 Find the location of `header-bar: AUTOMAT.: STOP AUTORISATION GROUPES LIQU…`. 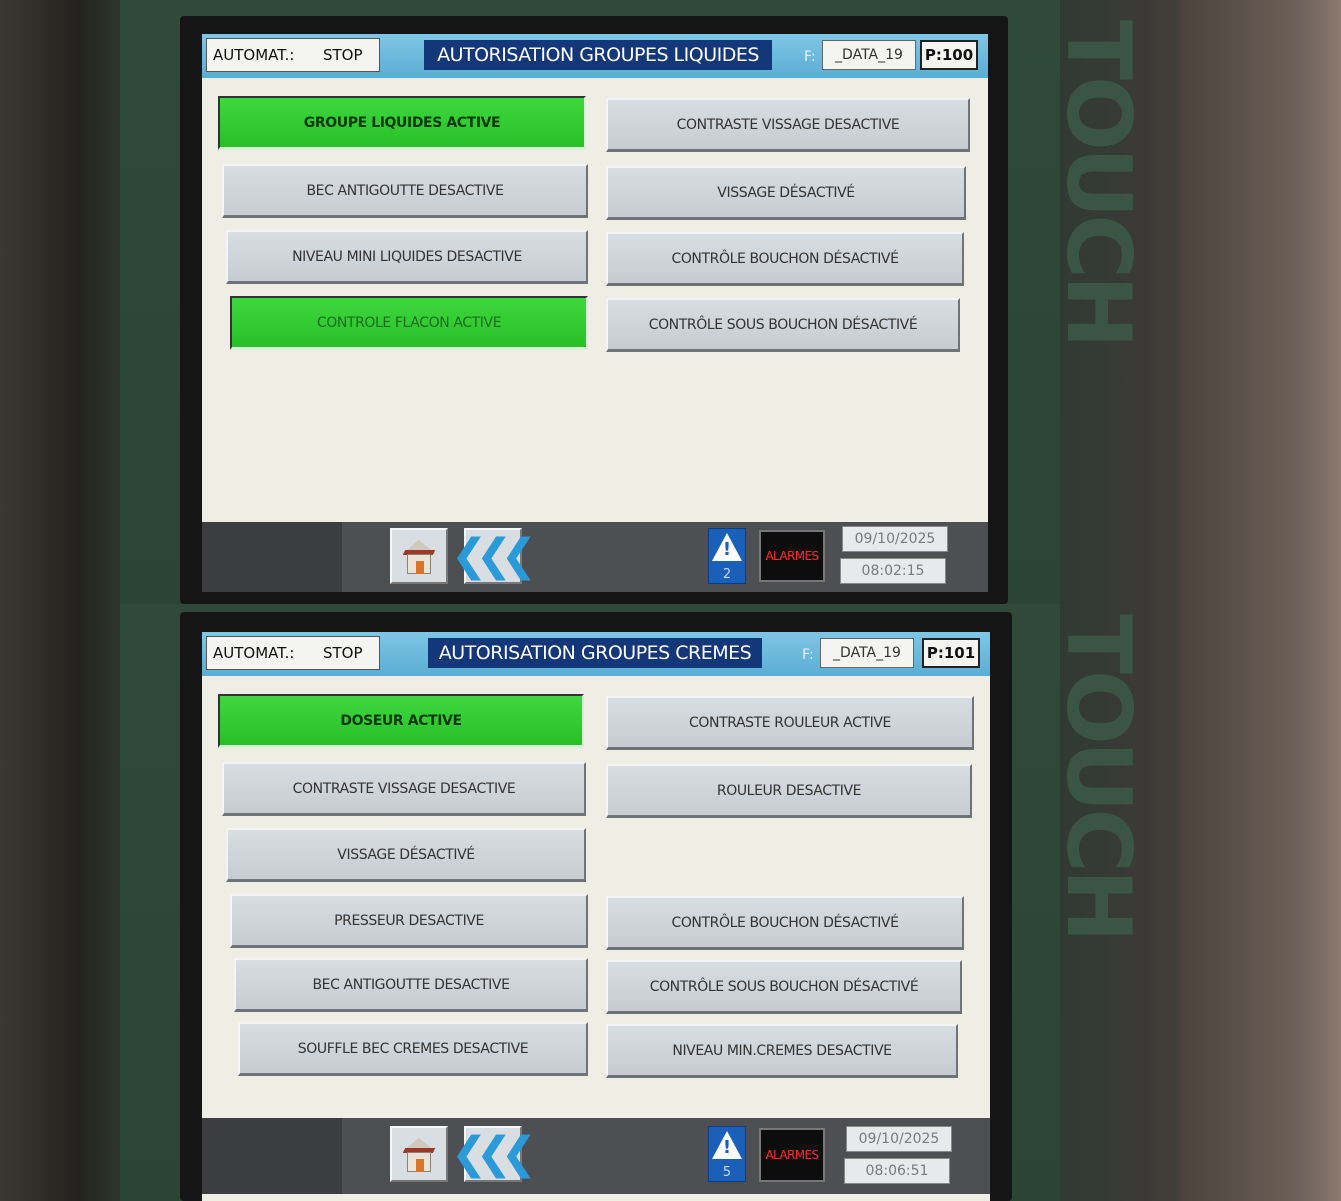

header-bar: AUTOMAT.: STOP AUTORISATION GROUPES LIQU… is located at coordinates (595, 56).